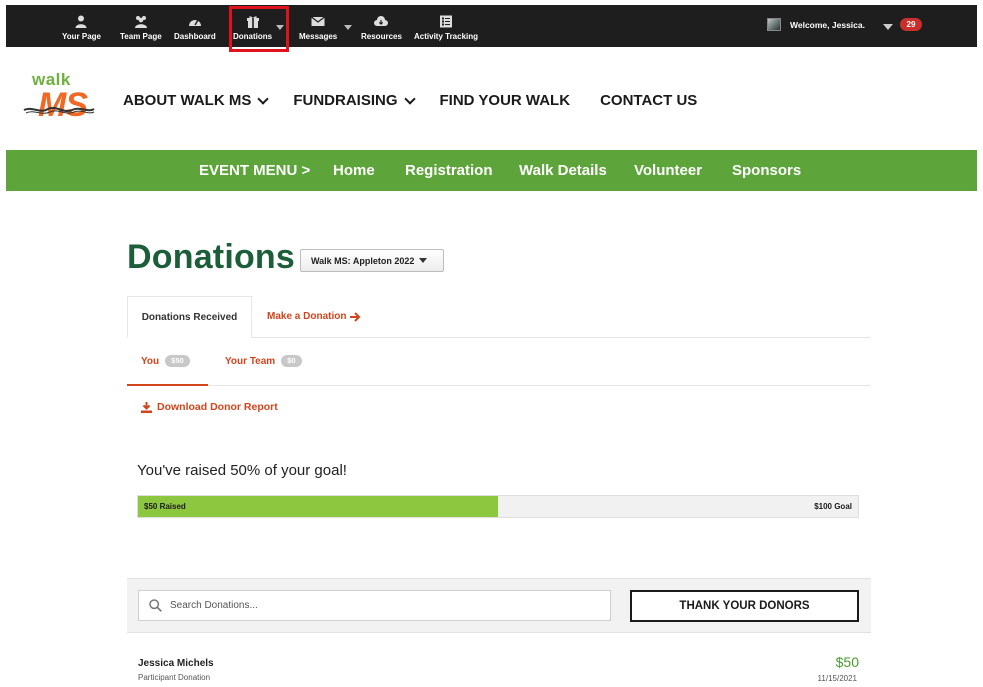 This screenshot has height=687, width=983. Describe the element at coordinates (355, 316) in the screenshot. I see `arrow-right-icon` at that location.